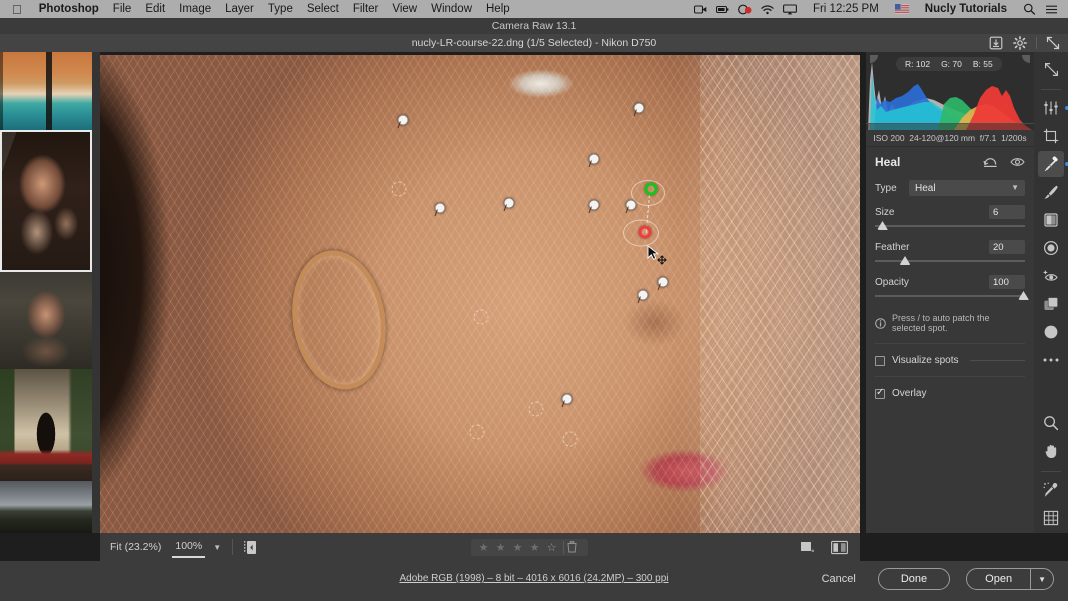 Image resolution: width=1068 pixels, height=601 pixels. Describe the element at coordinates (1051, 451) in the screenshot. I see `hand-tool-icon` at that location.